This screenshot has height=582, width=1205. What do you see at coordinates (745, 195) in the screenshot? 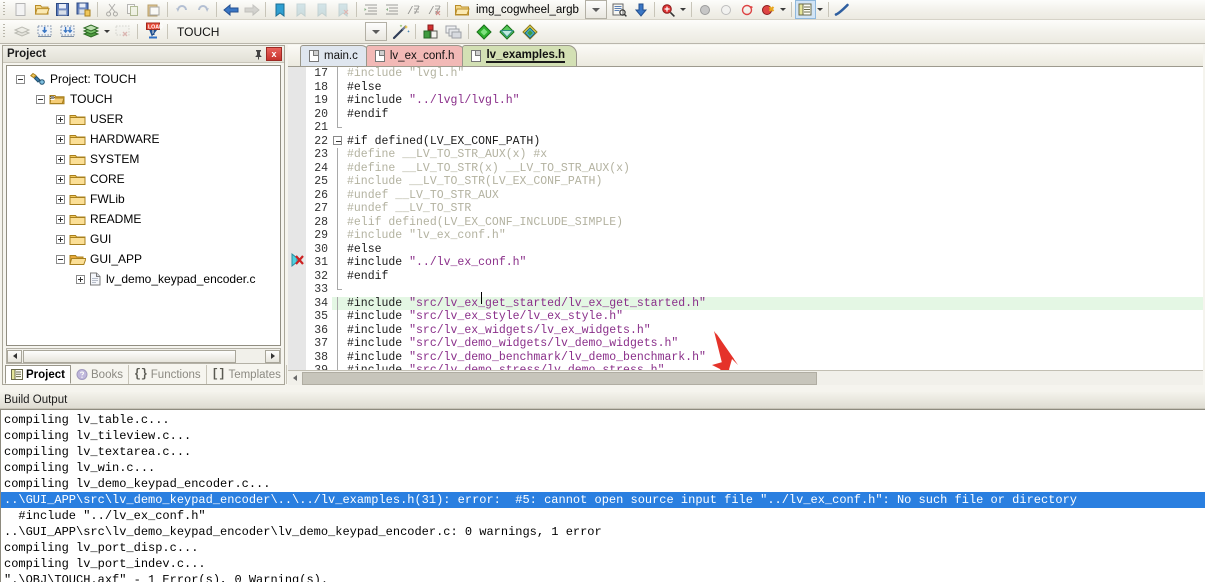
I see `code-line: 26 #undef __LV_TO_STR_AUX` at bounding box center [745, 195].